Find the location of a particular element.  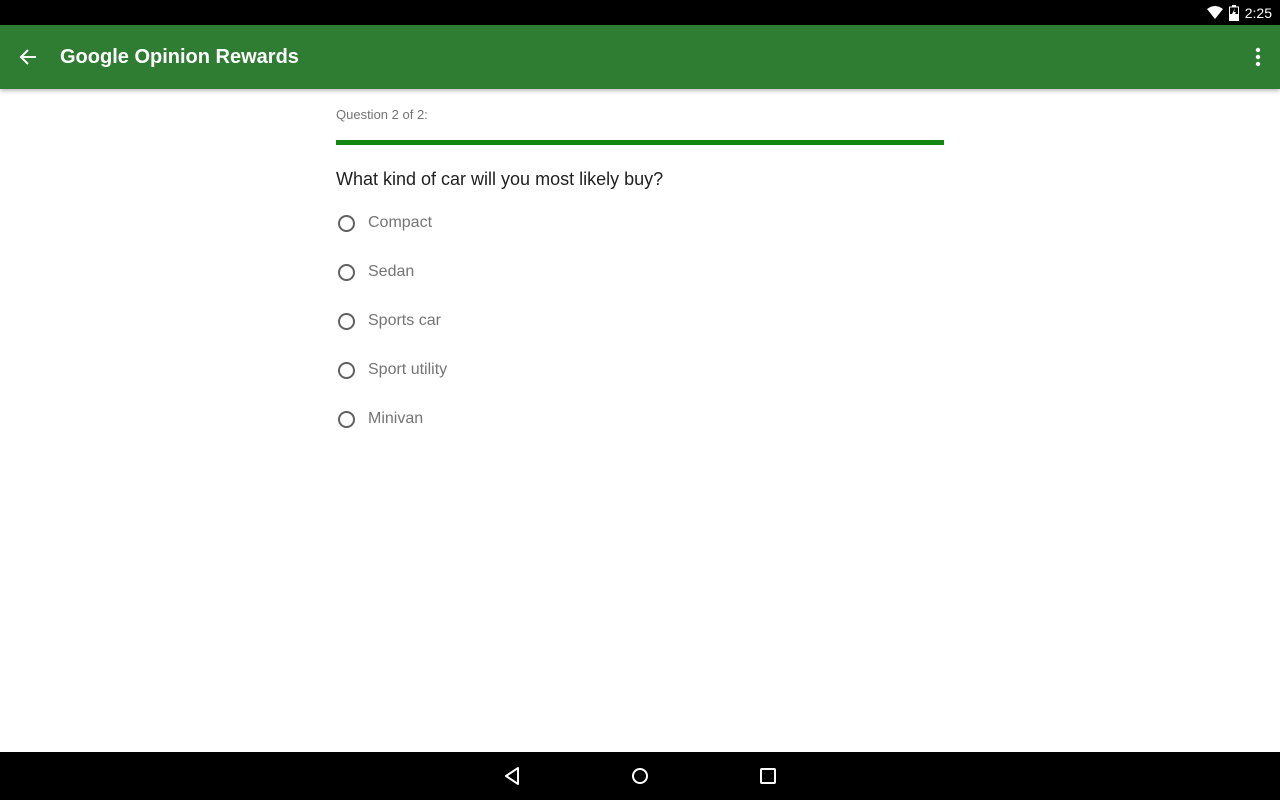

survey-progress-bar is located at coordinates (640, 142).